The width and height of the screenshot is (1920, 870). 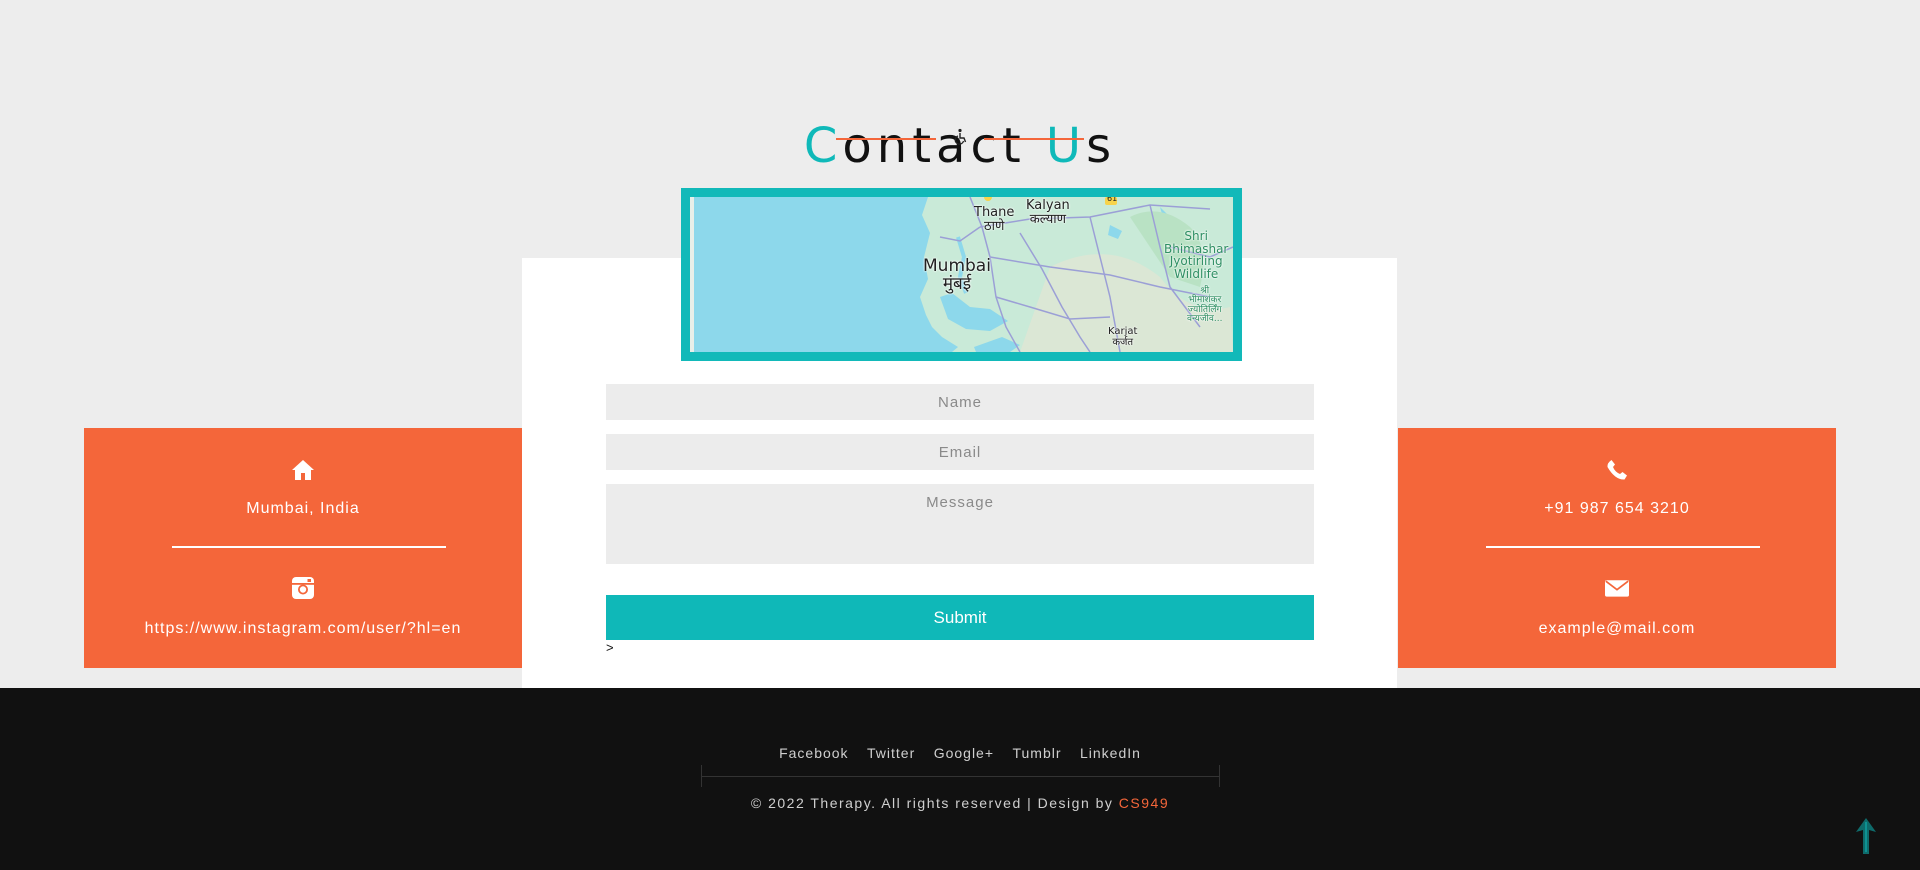 I want to click on map-label-kalyan: Kalyan कल्याण, so click(x=1048, y=212).